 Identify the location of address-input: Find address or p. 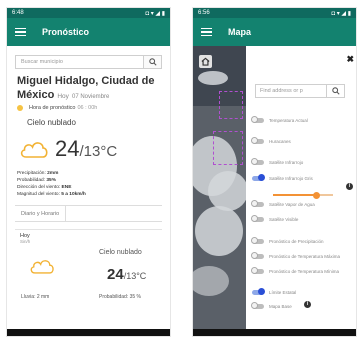
(291, 91).